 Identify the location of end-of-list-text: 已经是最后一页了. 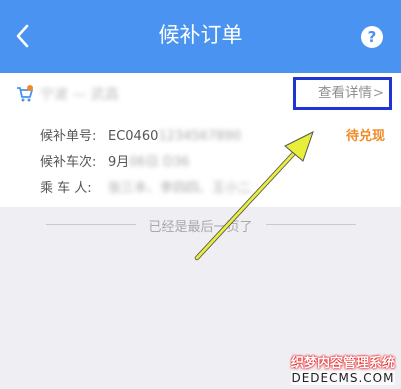
(200, 225).